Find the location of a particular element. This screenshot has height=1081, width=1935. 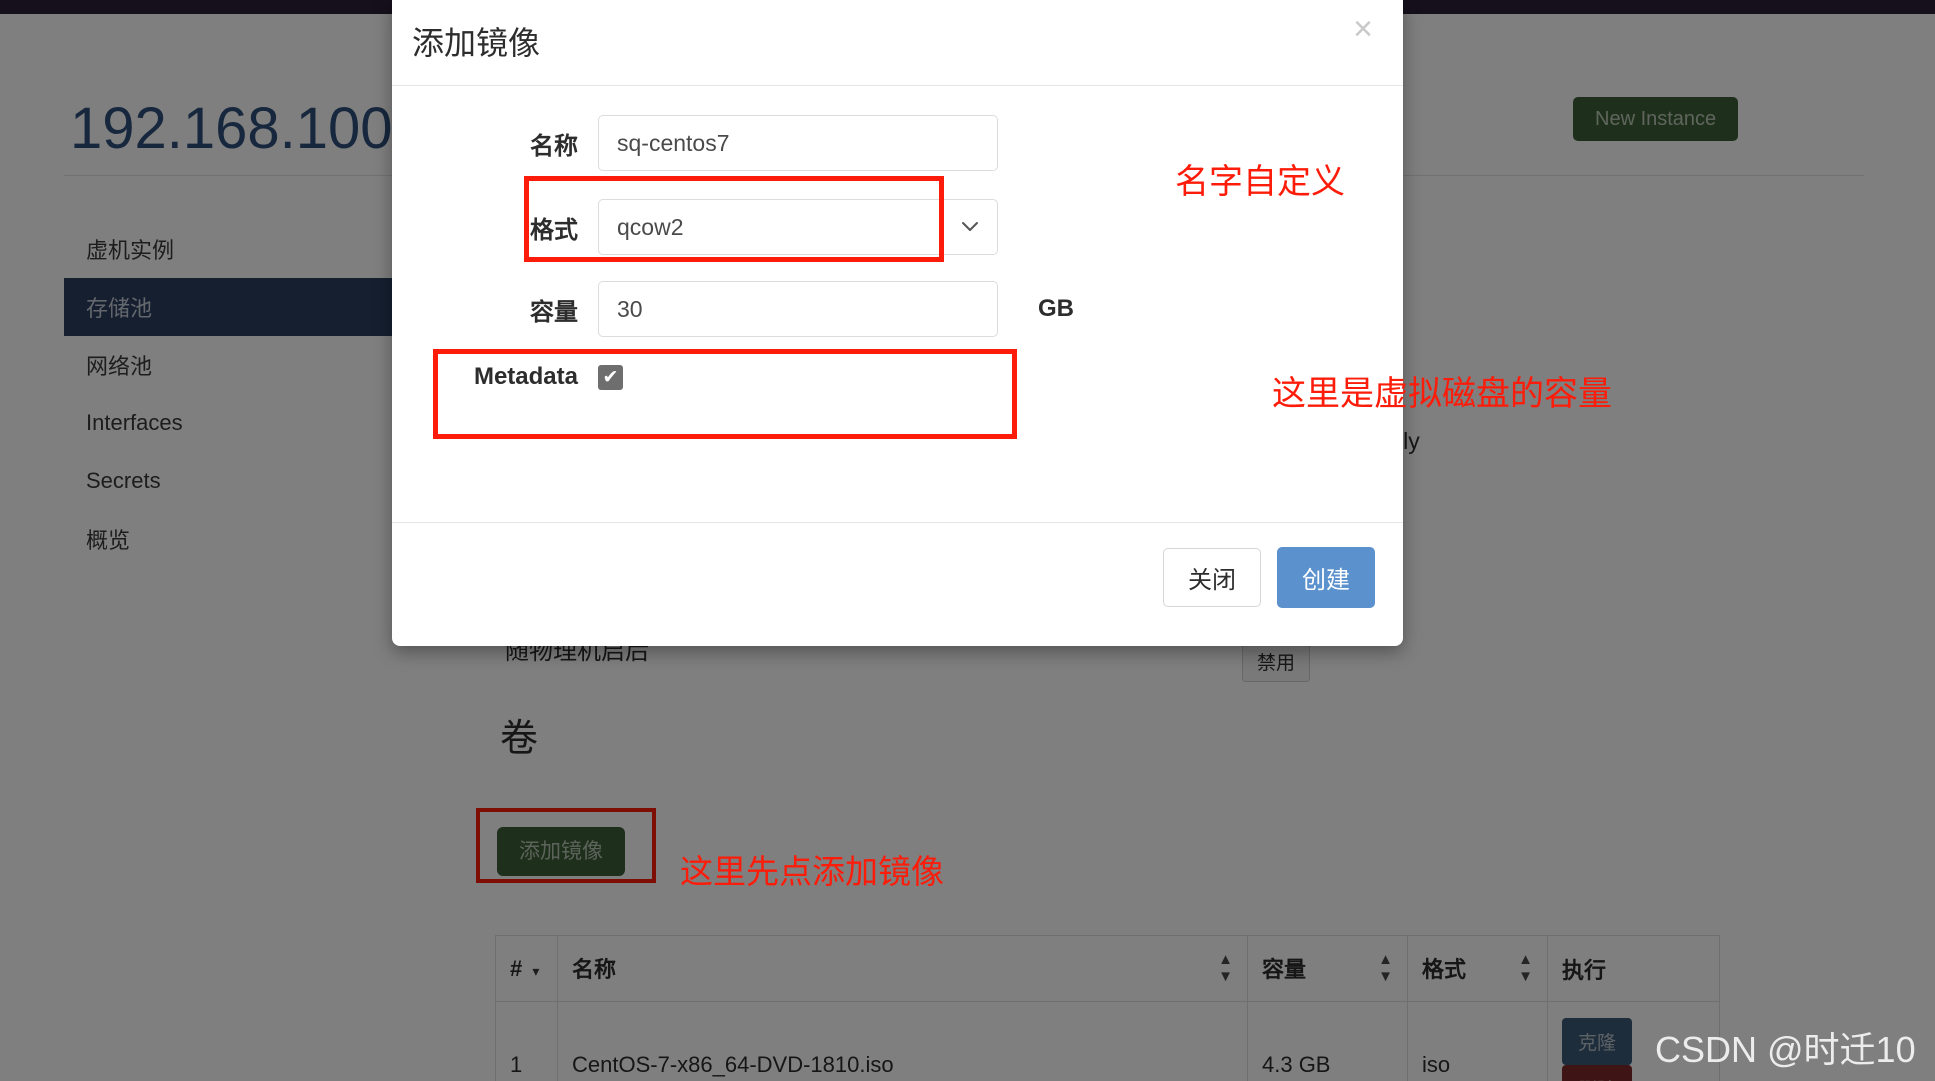

name-label: 名称 is located at coordinates (554, 146).